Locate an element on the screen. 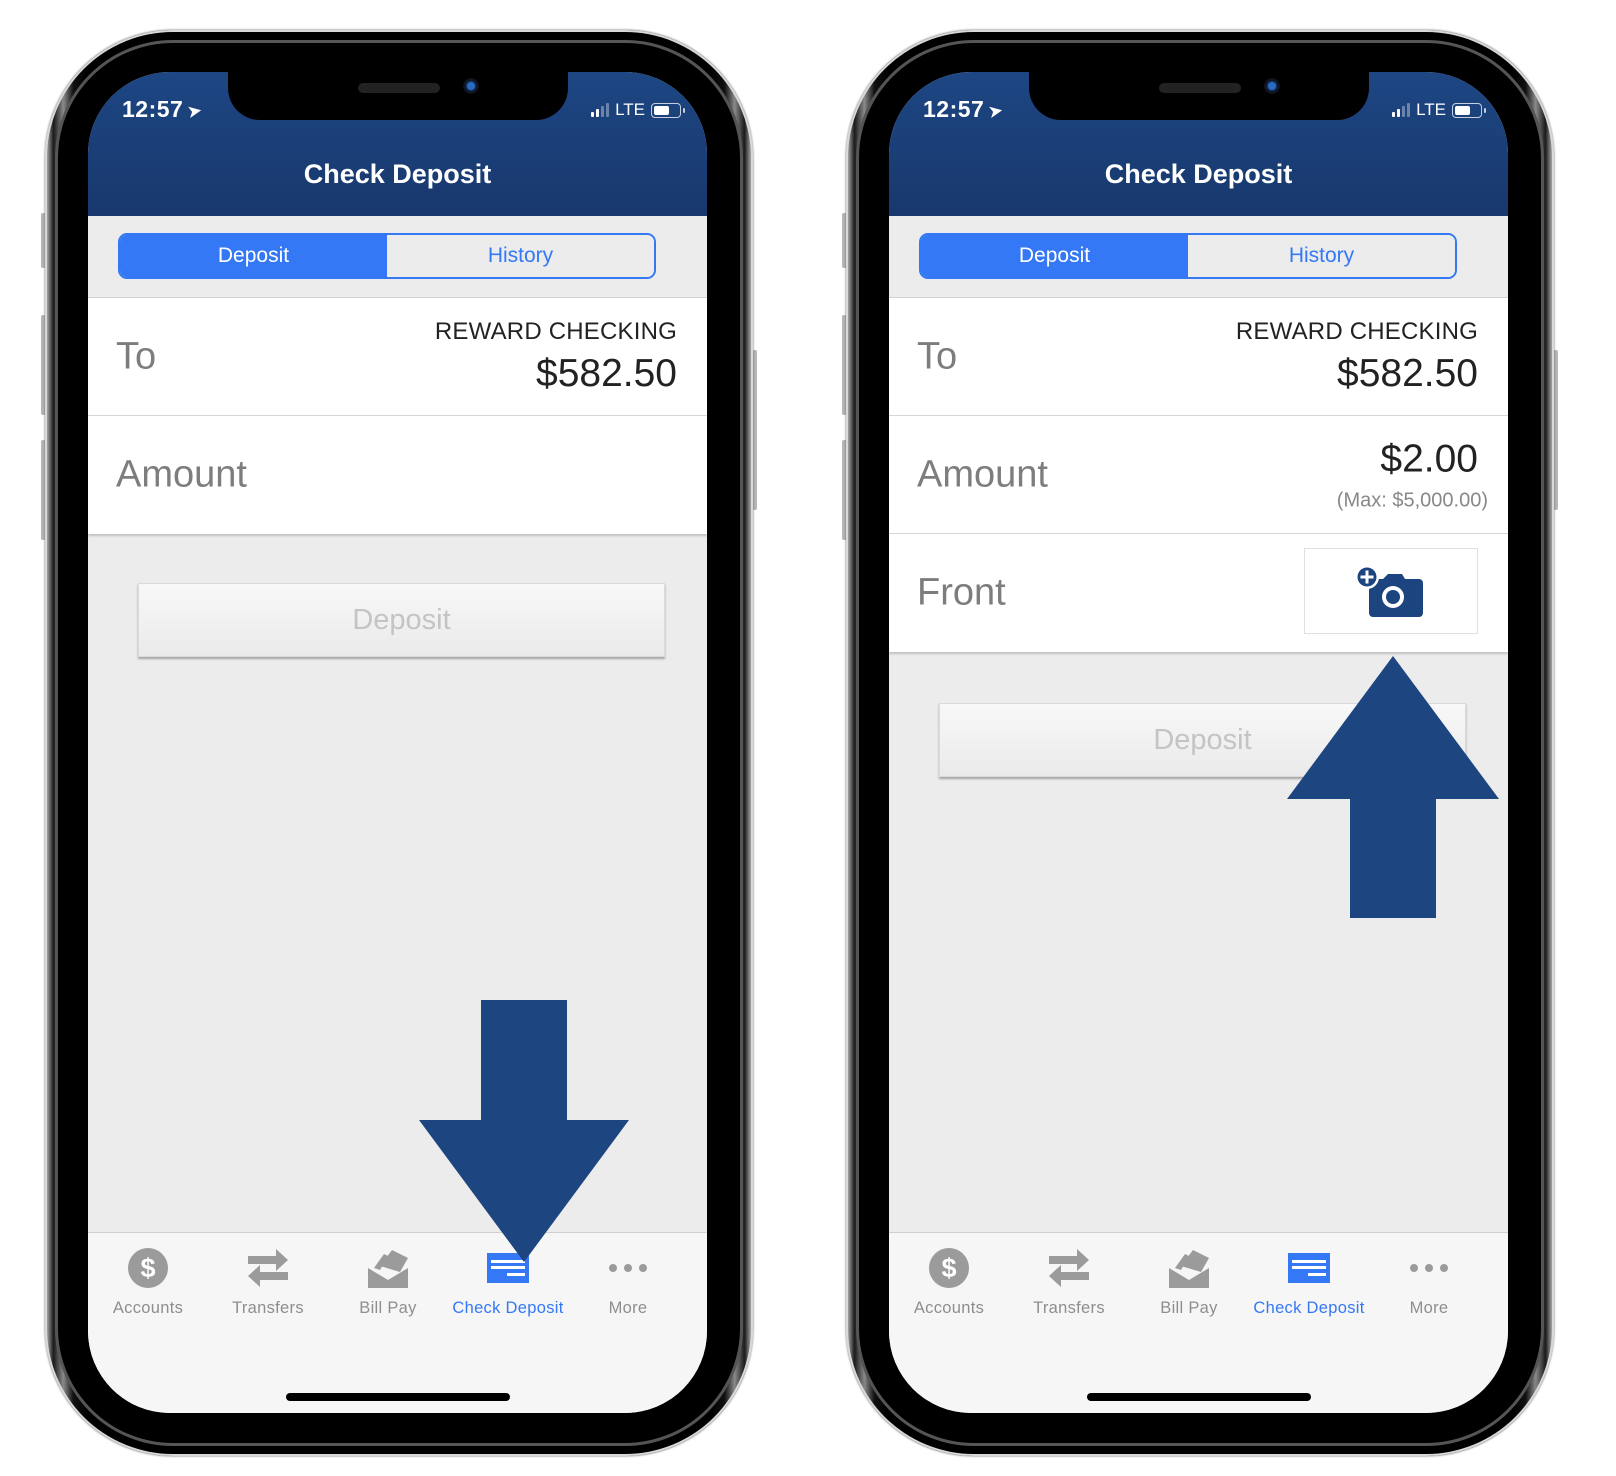 Image resolution: width=1616 pixels, height=1476 pixels. amount-row: Amount $2.00 (Max: $5,000.00) is located at coordinates (1198, 475).